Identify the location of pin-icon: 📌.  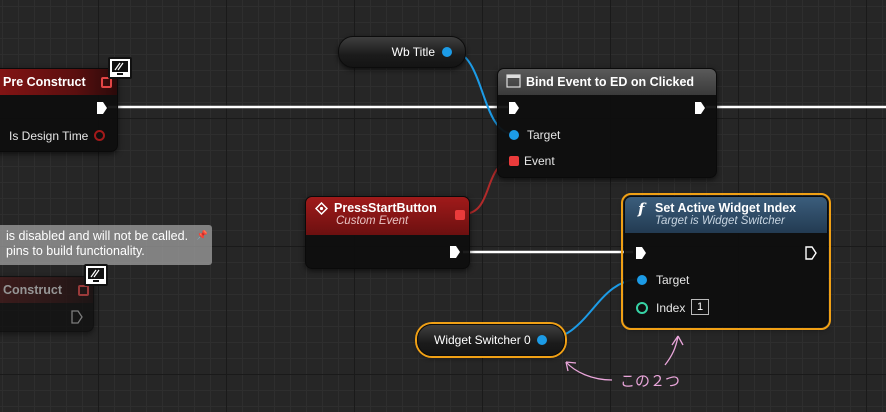
(202, 235).